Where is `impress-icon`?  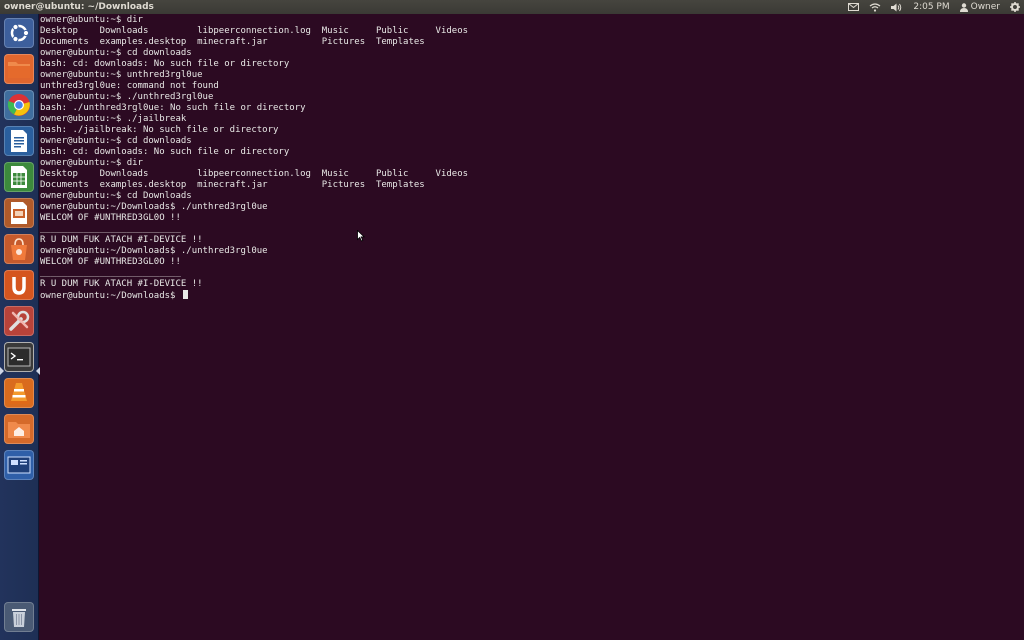
impress-icon is located at coordinates (19, 213).